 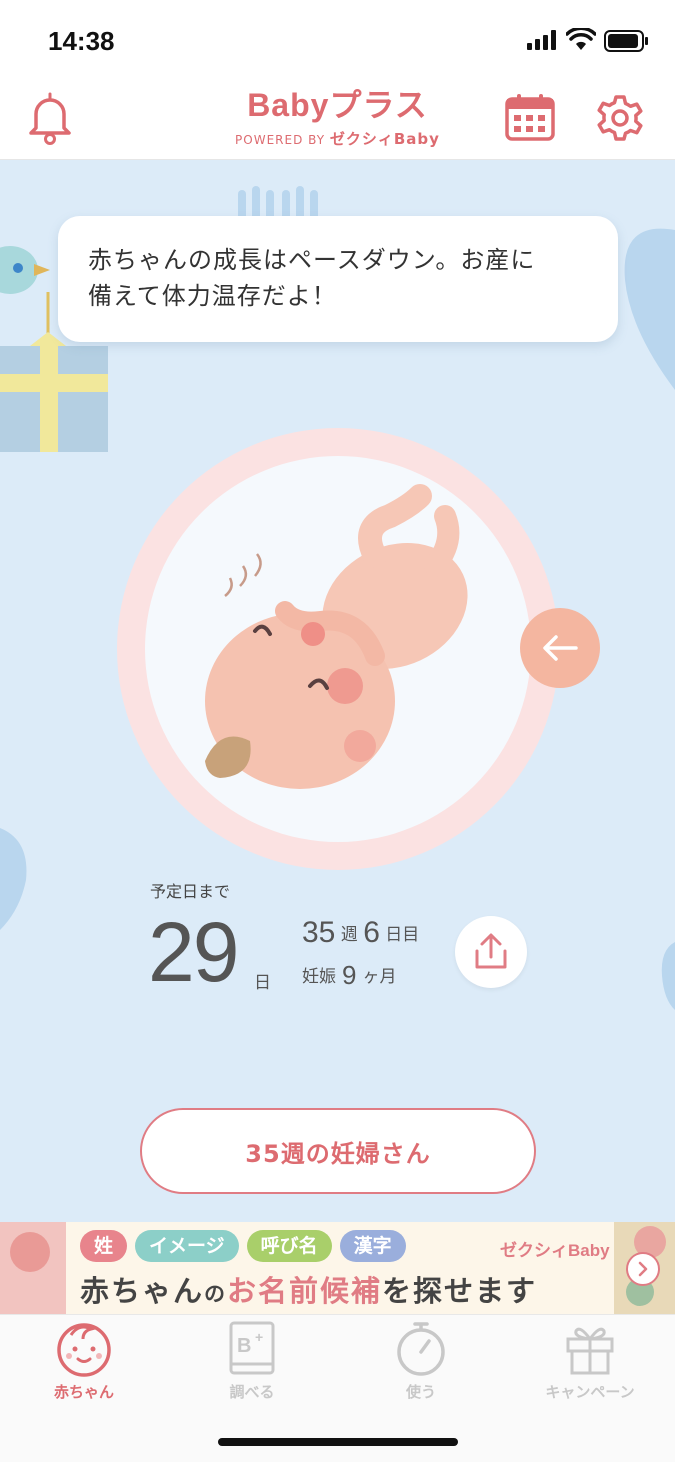 I want to click on tab-baby: 赤ちゃん, so click(x=84, y=1364).